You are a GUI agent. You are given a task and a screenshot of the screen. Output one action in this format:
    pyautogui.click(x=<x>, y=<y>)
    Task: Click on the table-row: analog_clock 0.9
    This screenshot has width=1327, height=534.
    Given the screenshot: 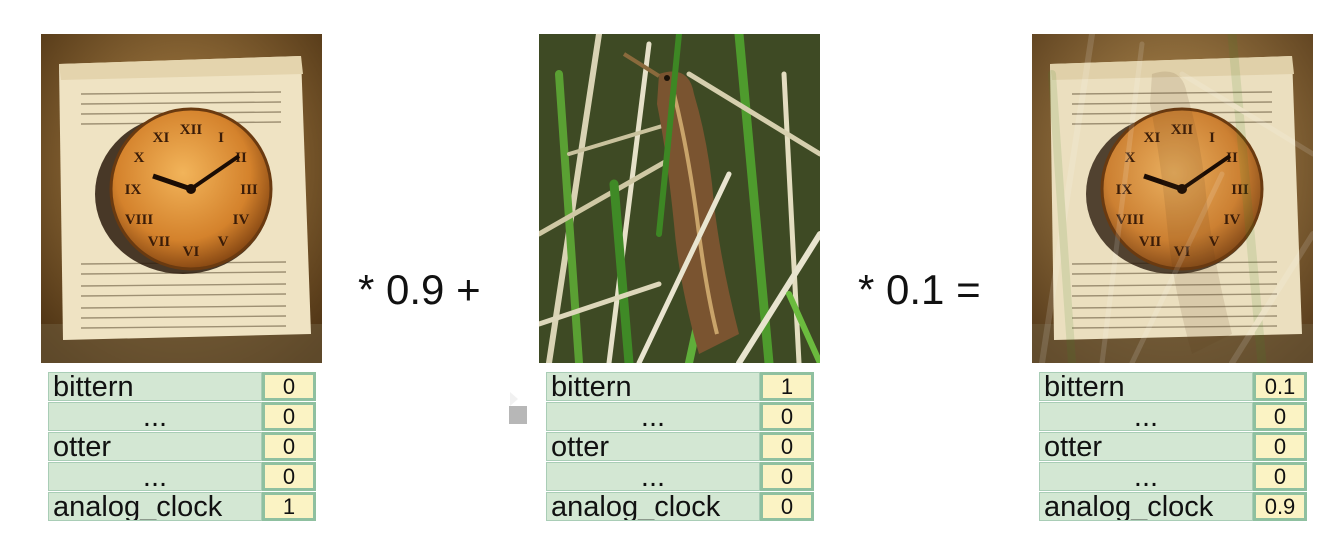 What is the action you would take?
    pyautogui.click(x=1173, y=506)
    